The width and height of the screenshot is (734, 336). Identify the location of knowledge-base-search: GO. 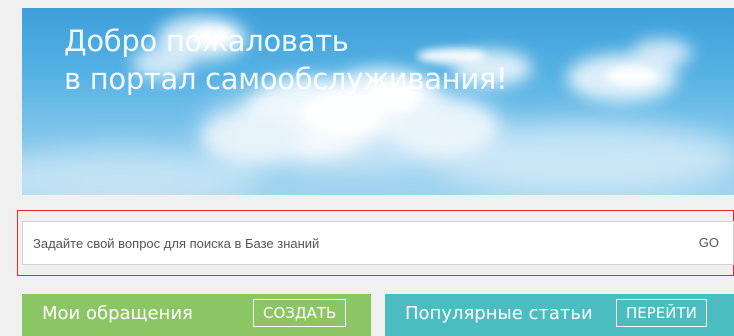
(378, 243).